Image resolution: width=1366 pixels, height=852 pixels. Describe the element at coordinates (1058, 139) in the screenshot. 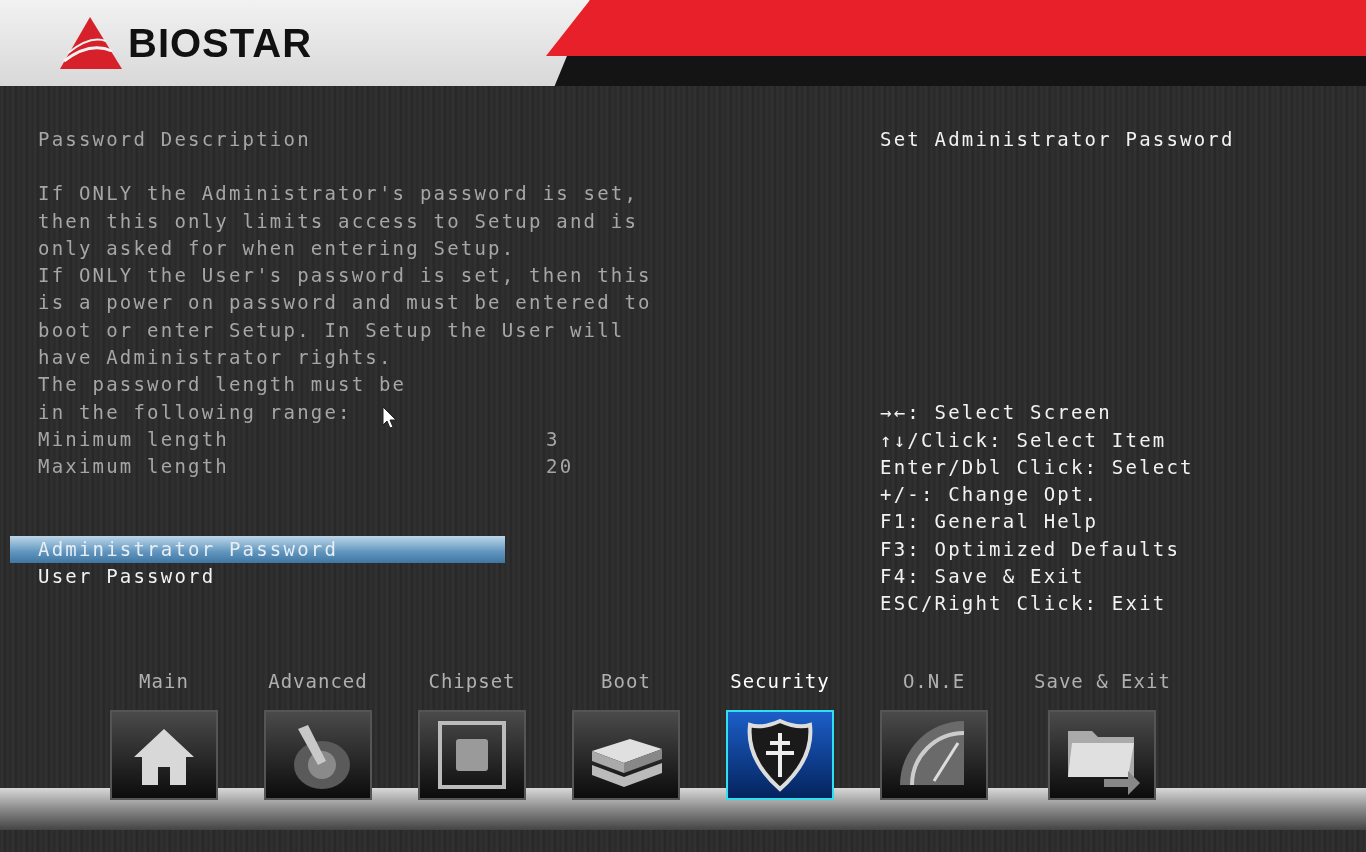

I see `help-title: Set Administrator Password` at that location.